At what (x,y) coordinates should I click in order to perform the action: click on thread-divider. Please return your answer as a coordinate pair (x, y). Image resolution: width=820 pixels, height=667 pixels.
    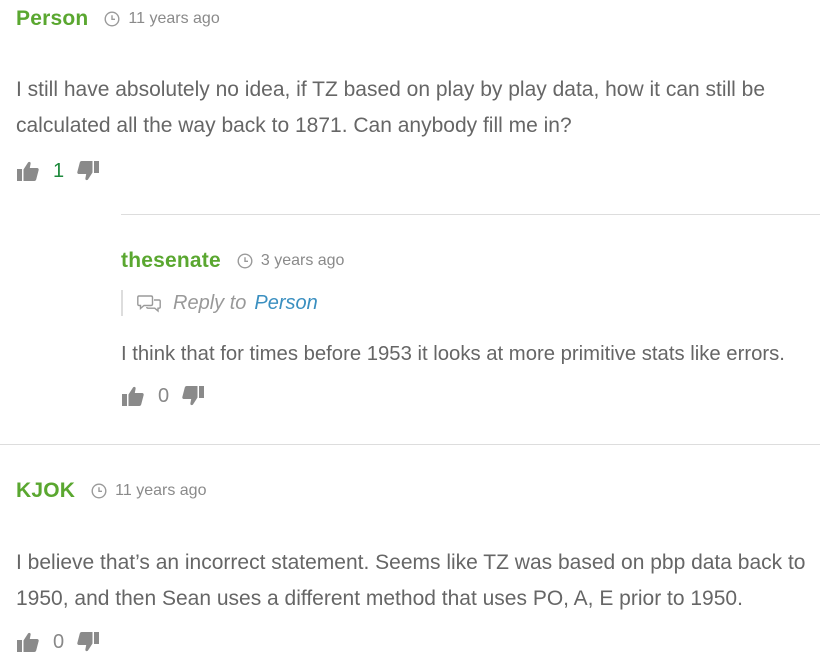
    Looking at the image, I should click on (410, 444).